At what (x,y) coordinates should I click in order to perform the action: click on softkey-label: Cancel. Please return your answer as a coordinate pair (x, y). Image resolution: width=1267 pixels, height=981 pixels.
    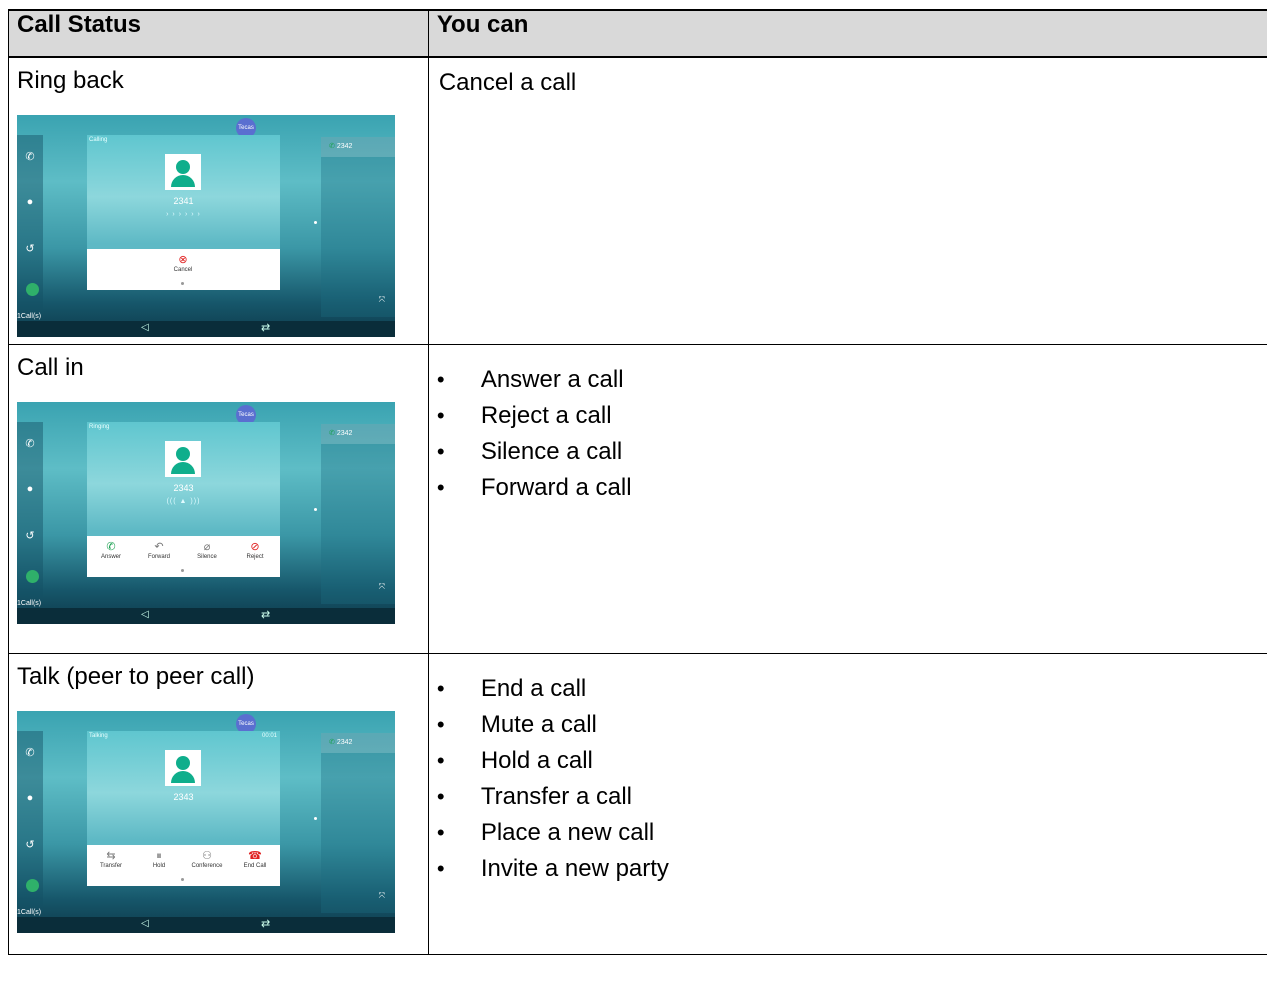
    Looking at the image, I should click on (183, 270).